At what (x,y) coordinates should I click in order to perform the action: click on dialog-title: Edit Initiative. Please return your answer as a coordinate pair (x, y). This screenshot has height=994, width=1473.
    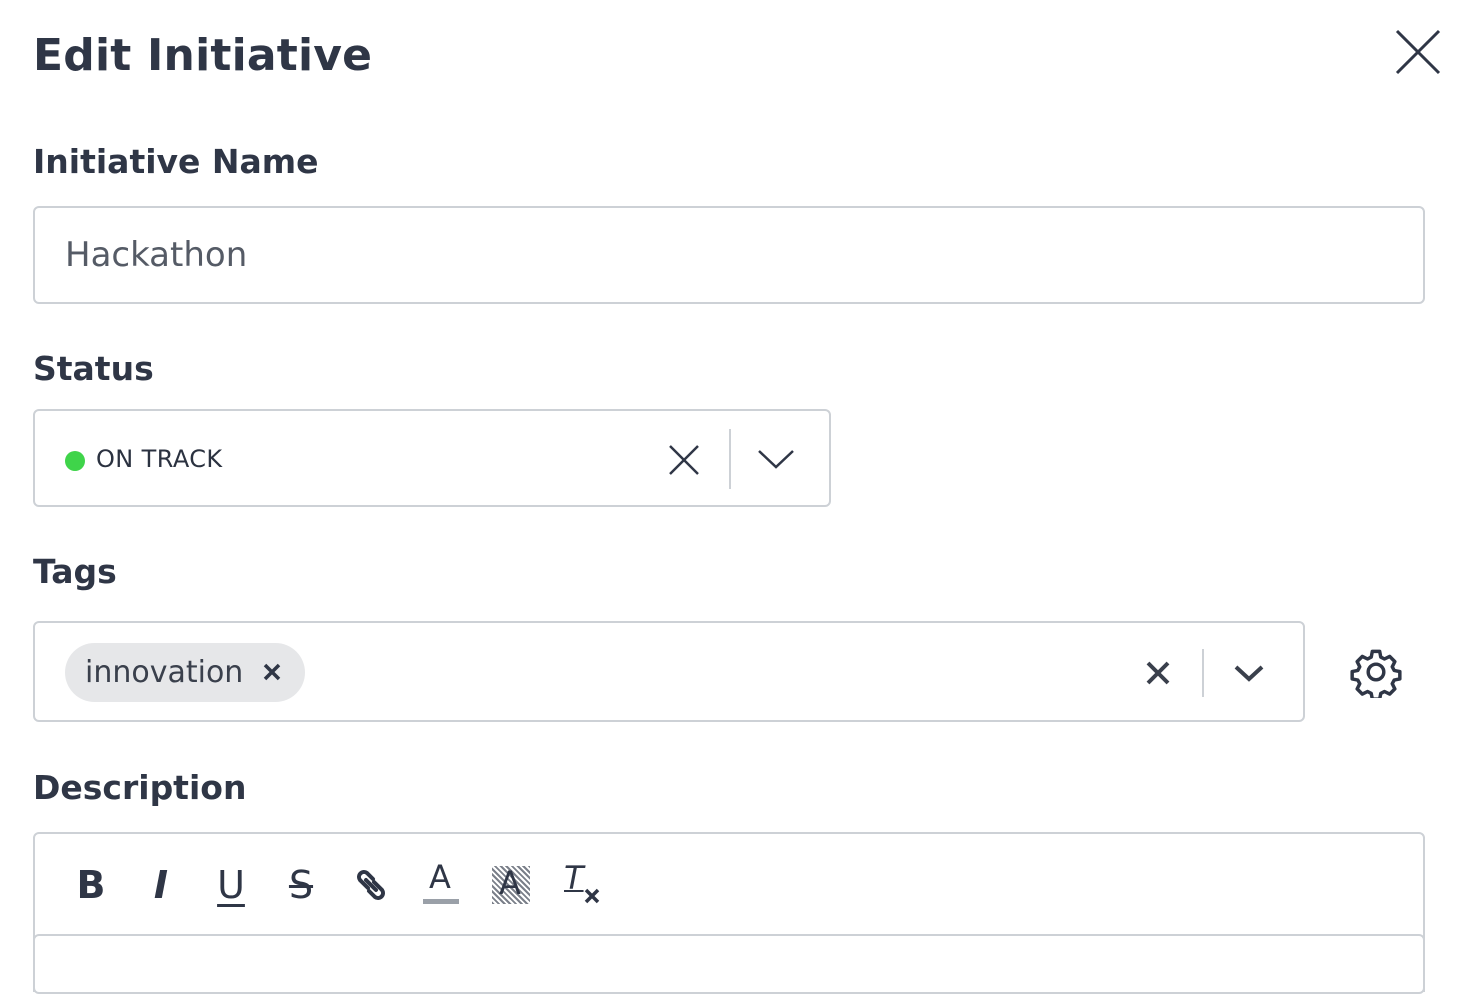
    Looking at the image, I should click on (203, 55).